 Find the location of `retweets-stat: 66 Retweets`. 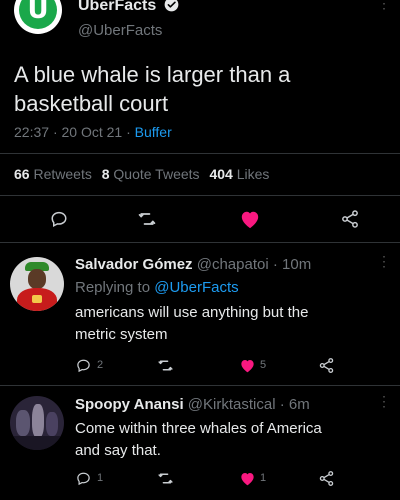

retweets-stat: 66 Retweets is located at coordinates (55, 174).